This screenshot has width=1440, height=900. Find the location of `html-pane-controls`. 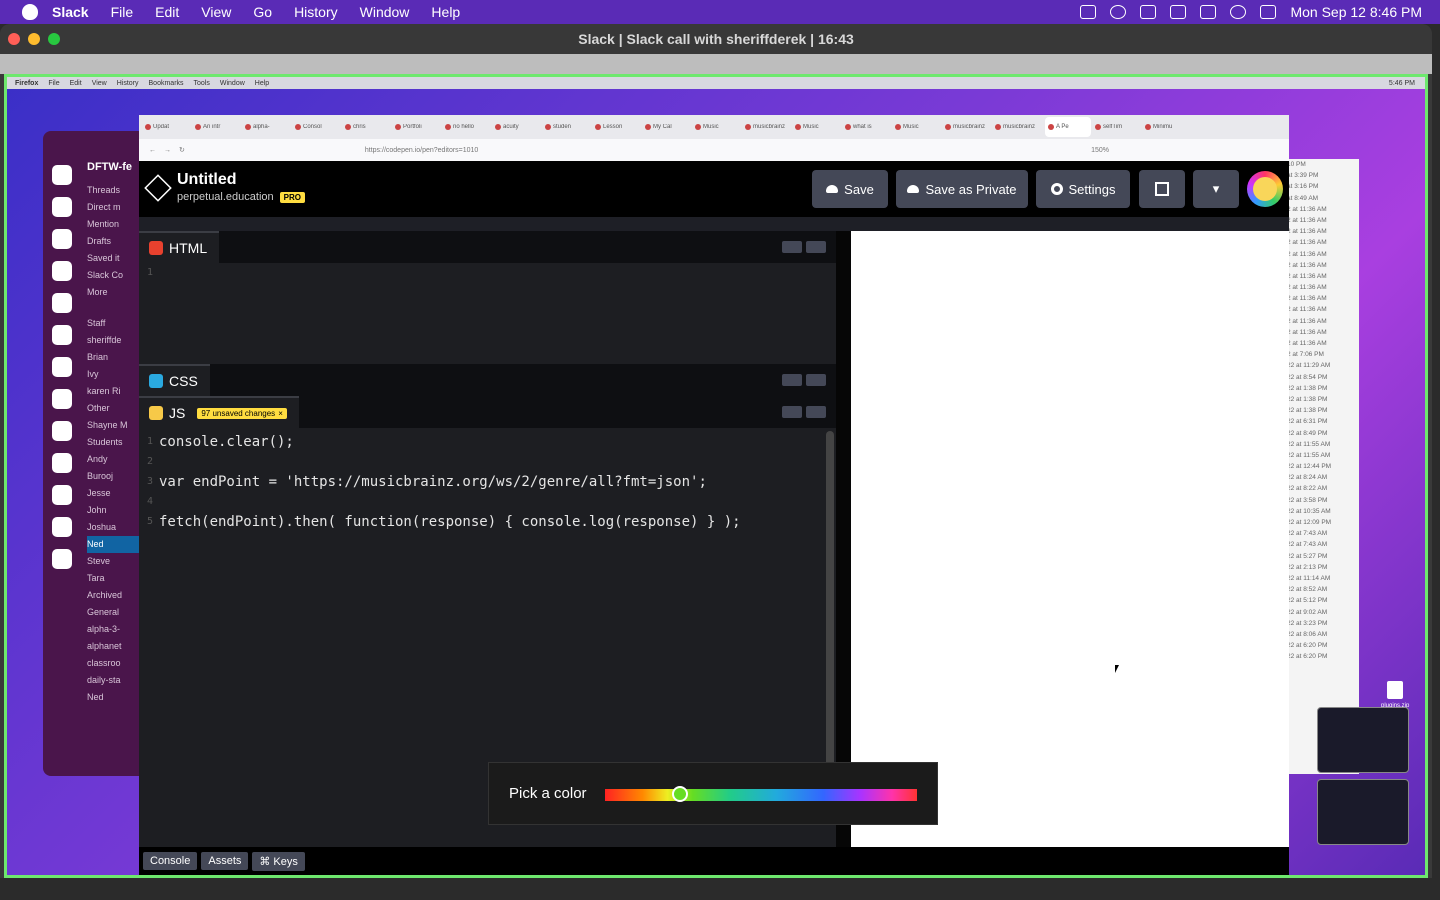

html-pane-controls is located at coordinates (804, 247).